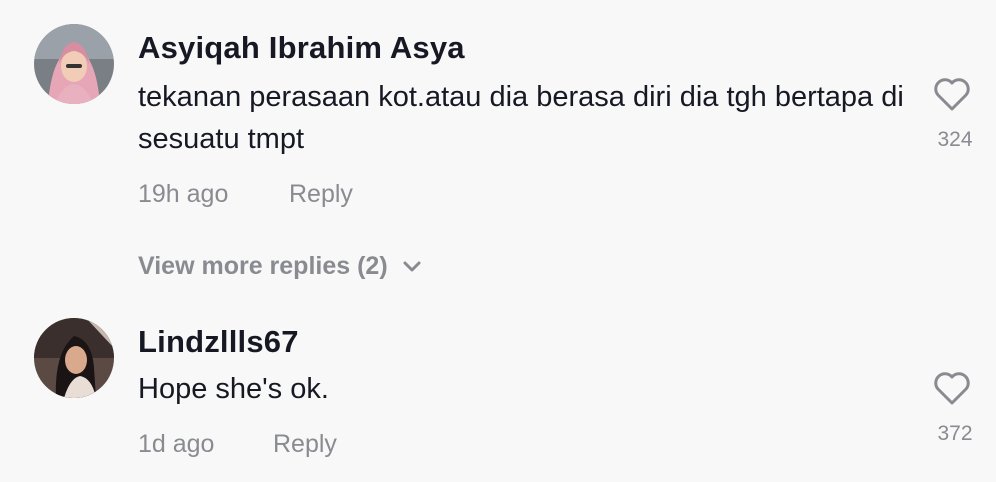 The image size is (996, 482). What do you see at coordinates (301, 48) in the screenshot?
I see `comment-username: Asyiqah Ibrahim Asya` at bounding box center [301, 48].